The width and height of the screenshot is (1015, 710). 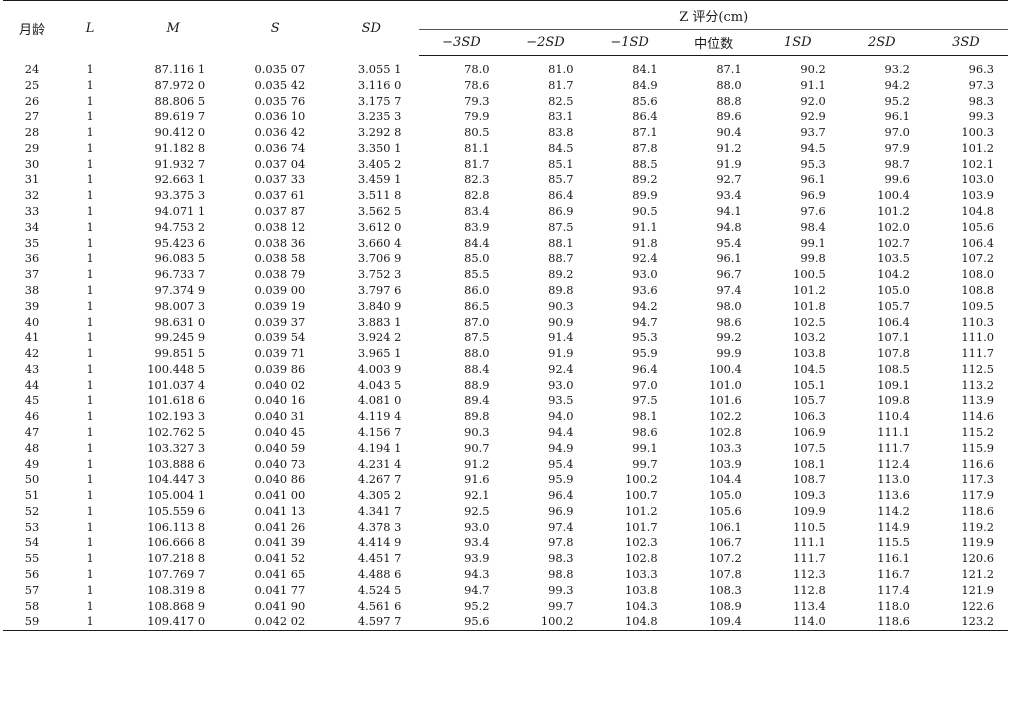 What do you see at coordinates (477, 179) in the screenshot?
I see `cell-neg-3sd: 82.3` at bounding box center [477, 179].